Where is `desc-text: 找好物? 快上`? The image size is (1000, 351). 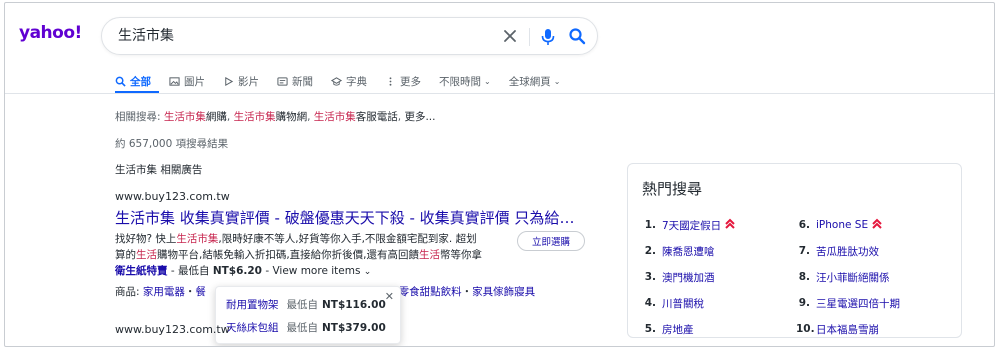
desc-text: 找好物? 快上 is located at coordinates (146, 239).